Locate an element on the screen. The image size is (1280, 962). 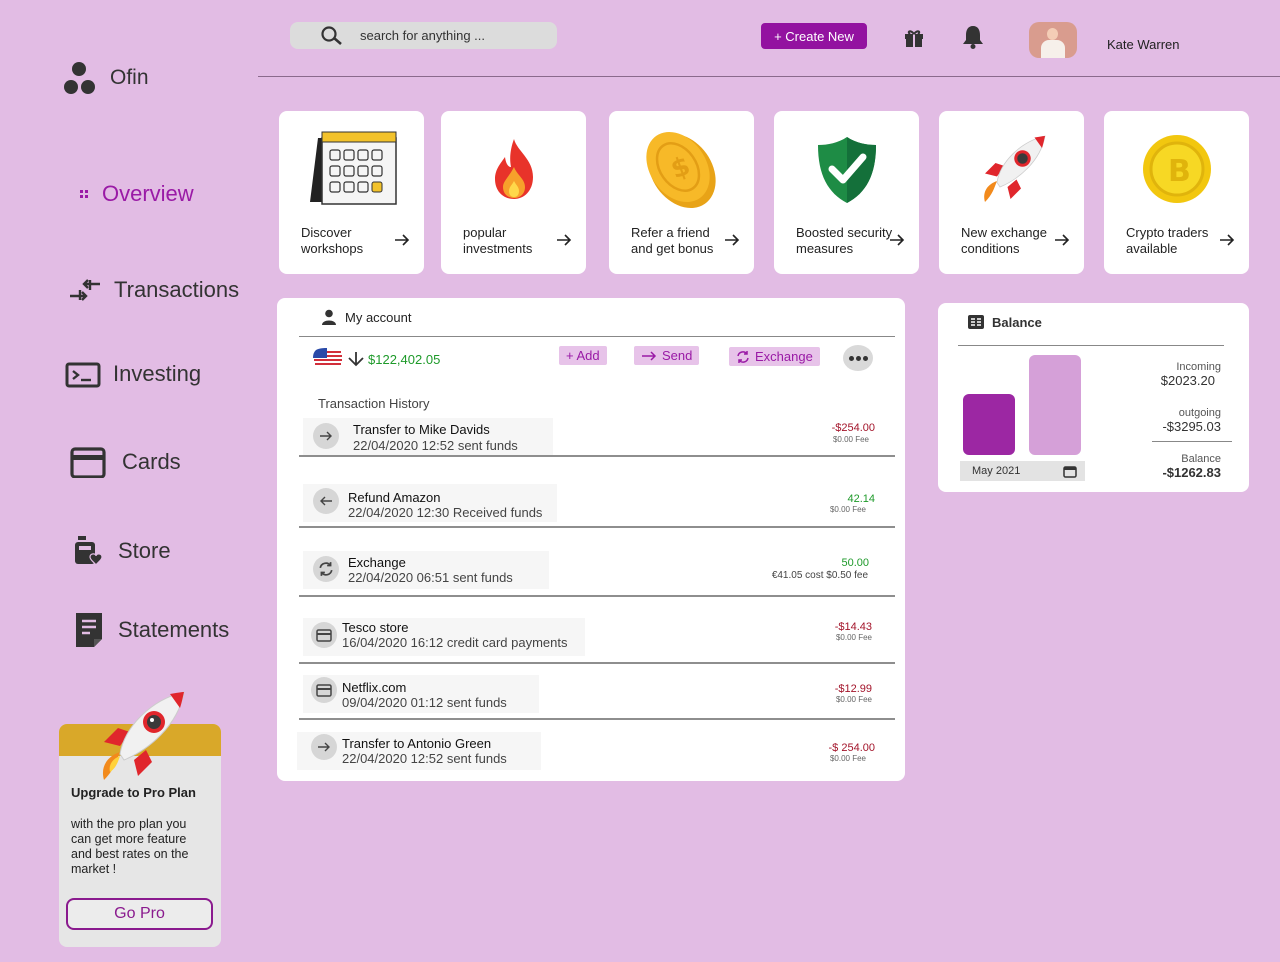
transaction-meta: 22/04/2020 06:51 sent funds is located at coordinates (430, 577).